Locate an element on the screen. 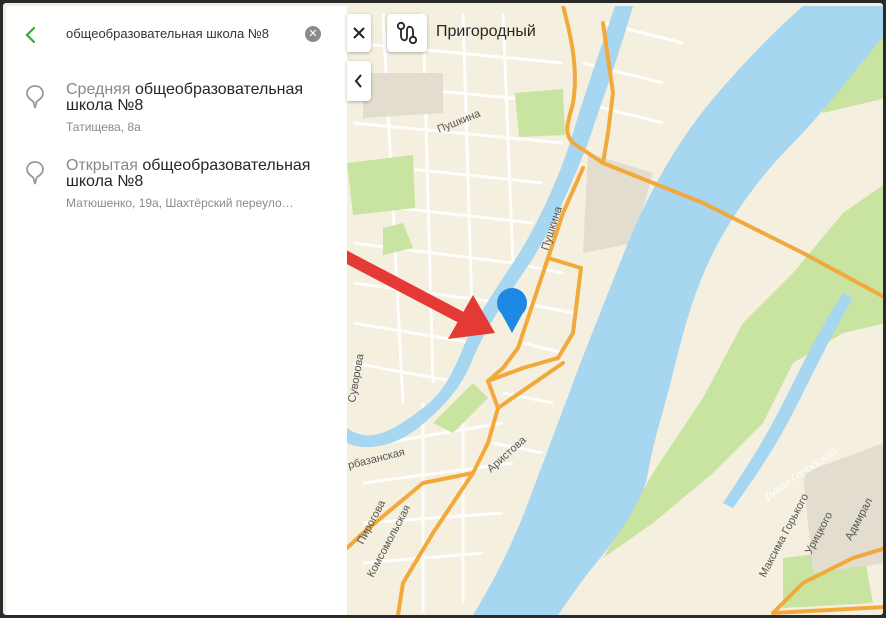 The height and width of the screenshot is (618, 886). close-map-panel-button is located at coordinates (359, 33).